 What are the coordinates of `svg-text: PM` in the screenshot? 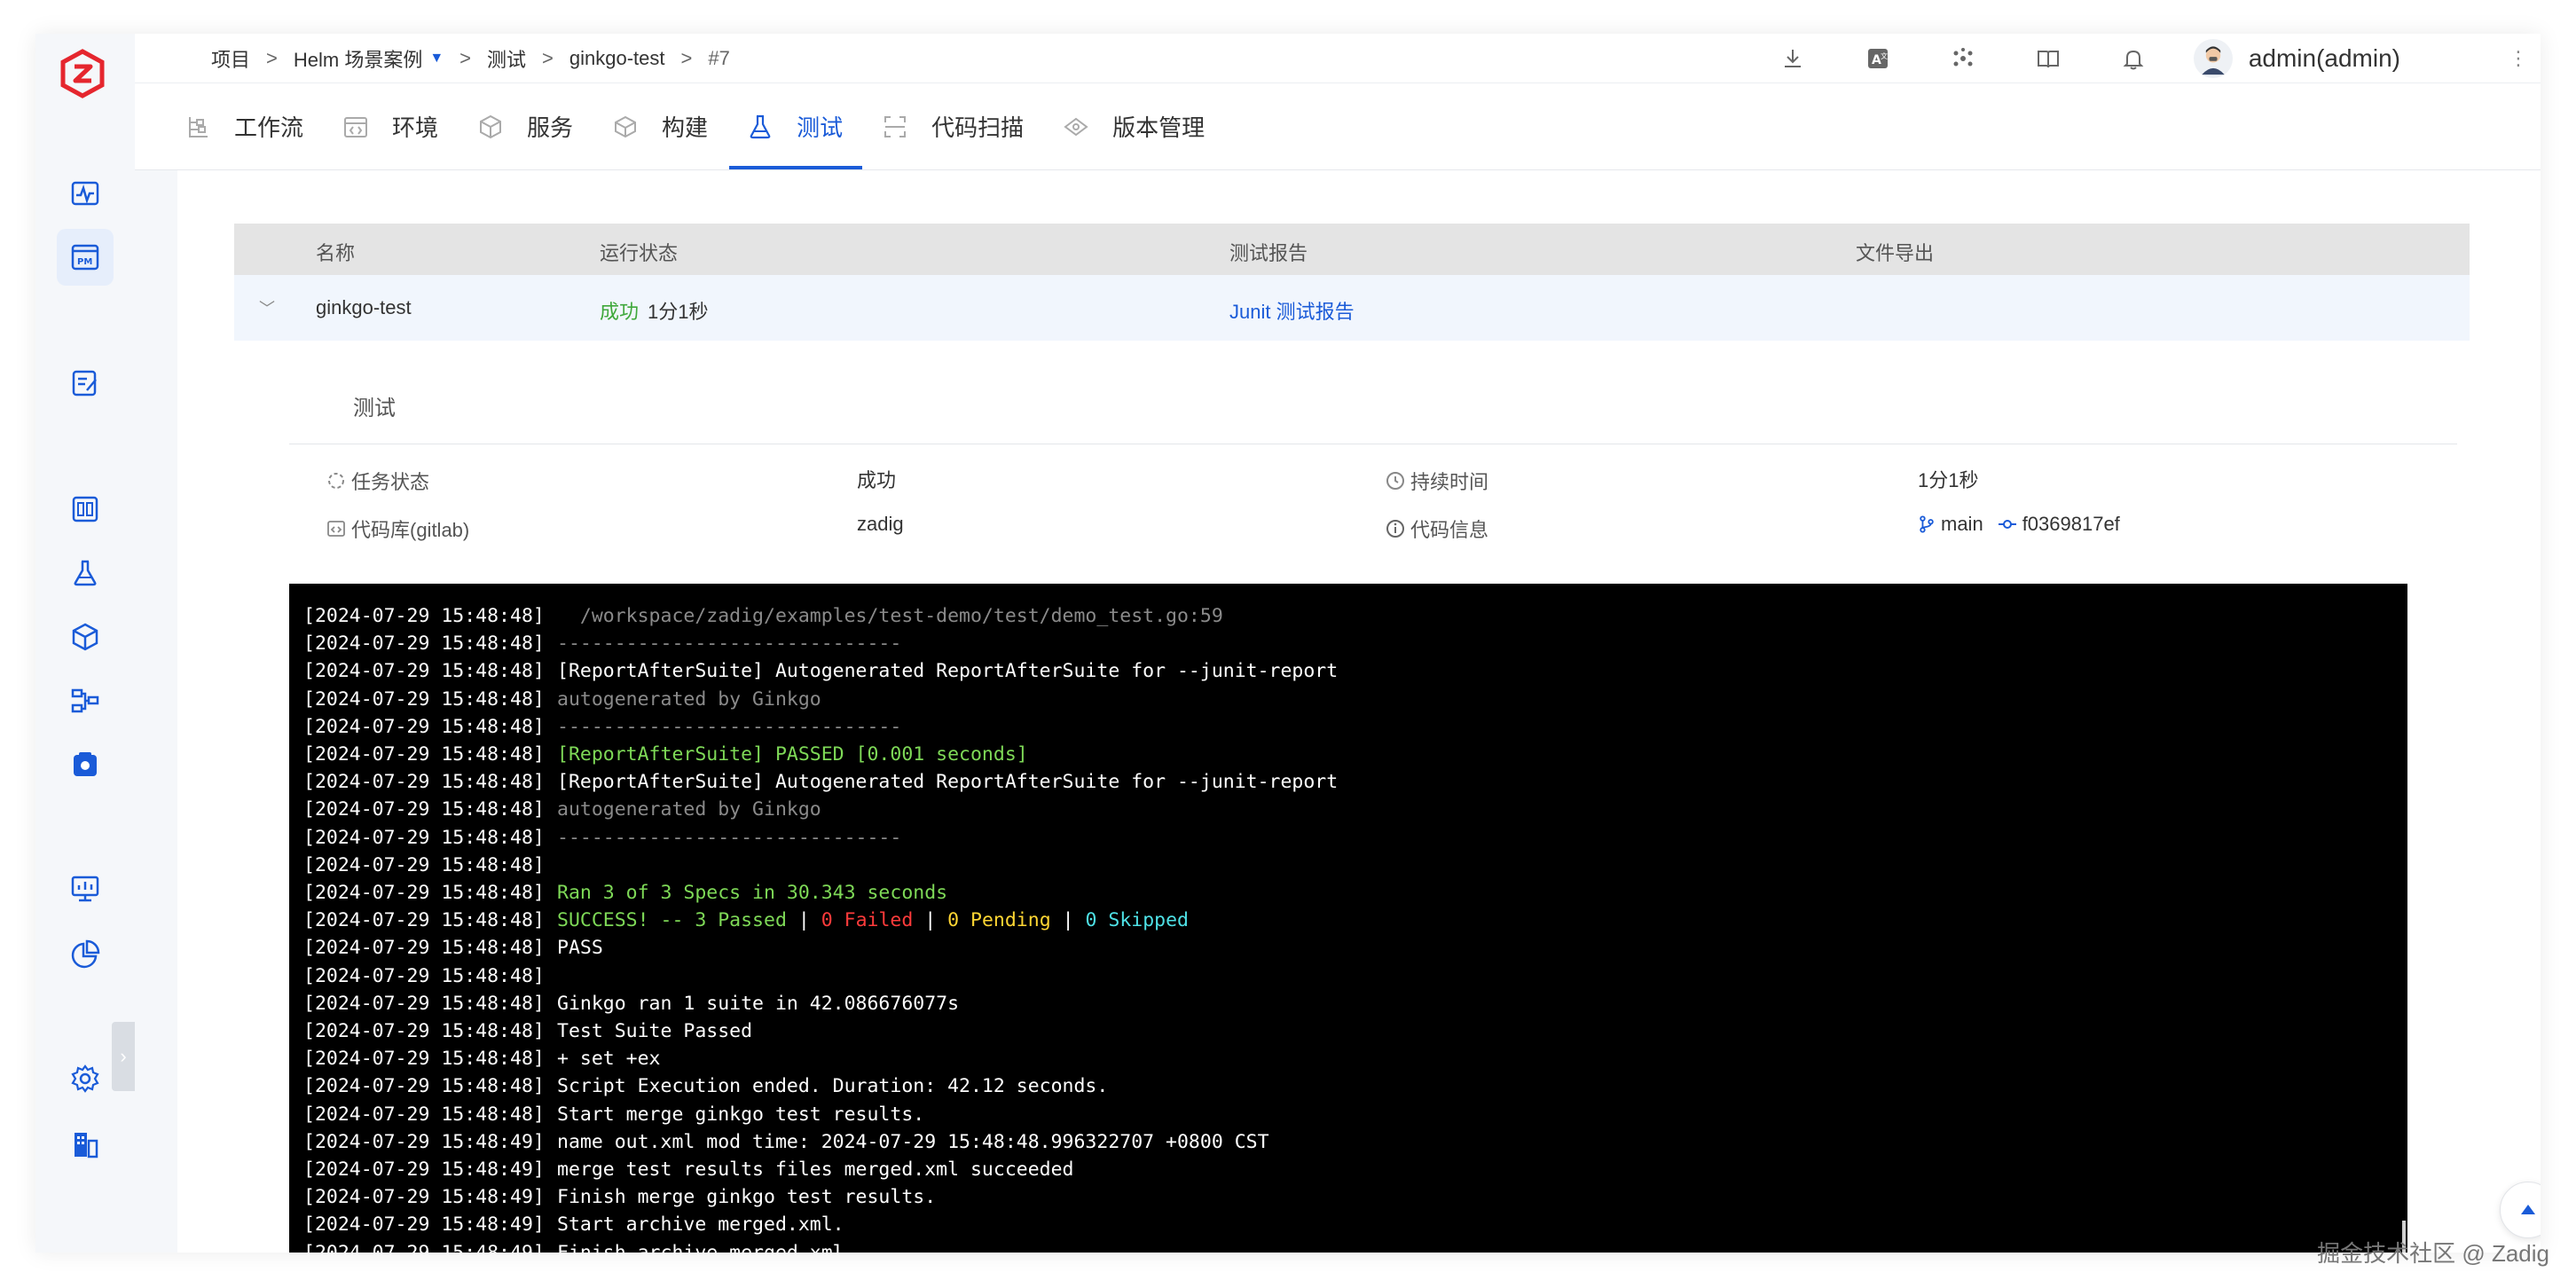 It's located at (84, 262).